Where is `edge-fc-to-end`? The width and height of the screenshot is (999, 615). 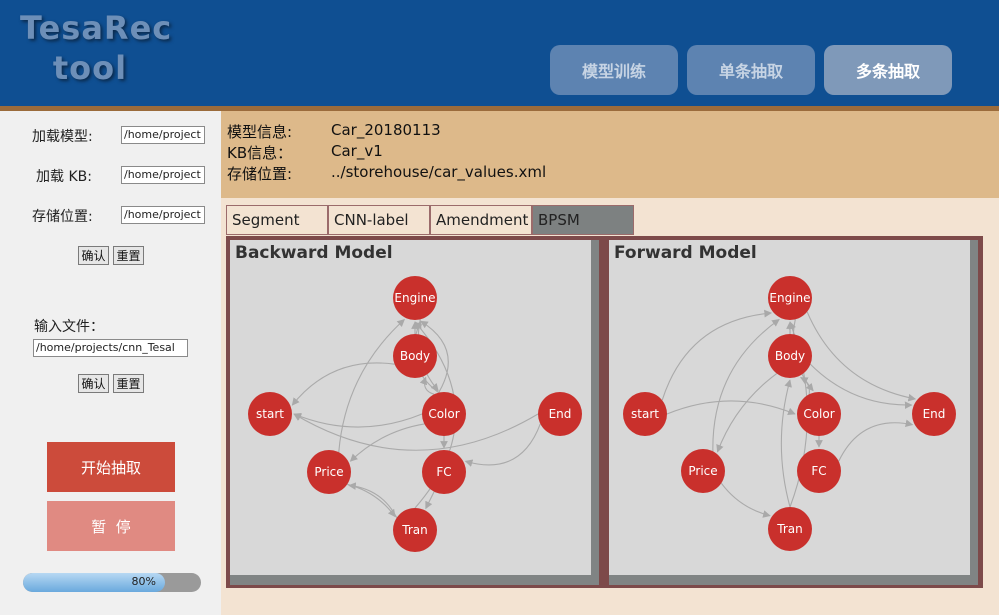 edge-fc-to-end is located at coordinates (876, 440).